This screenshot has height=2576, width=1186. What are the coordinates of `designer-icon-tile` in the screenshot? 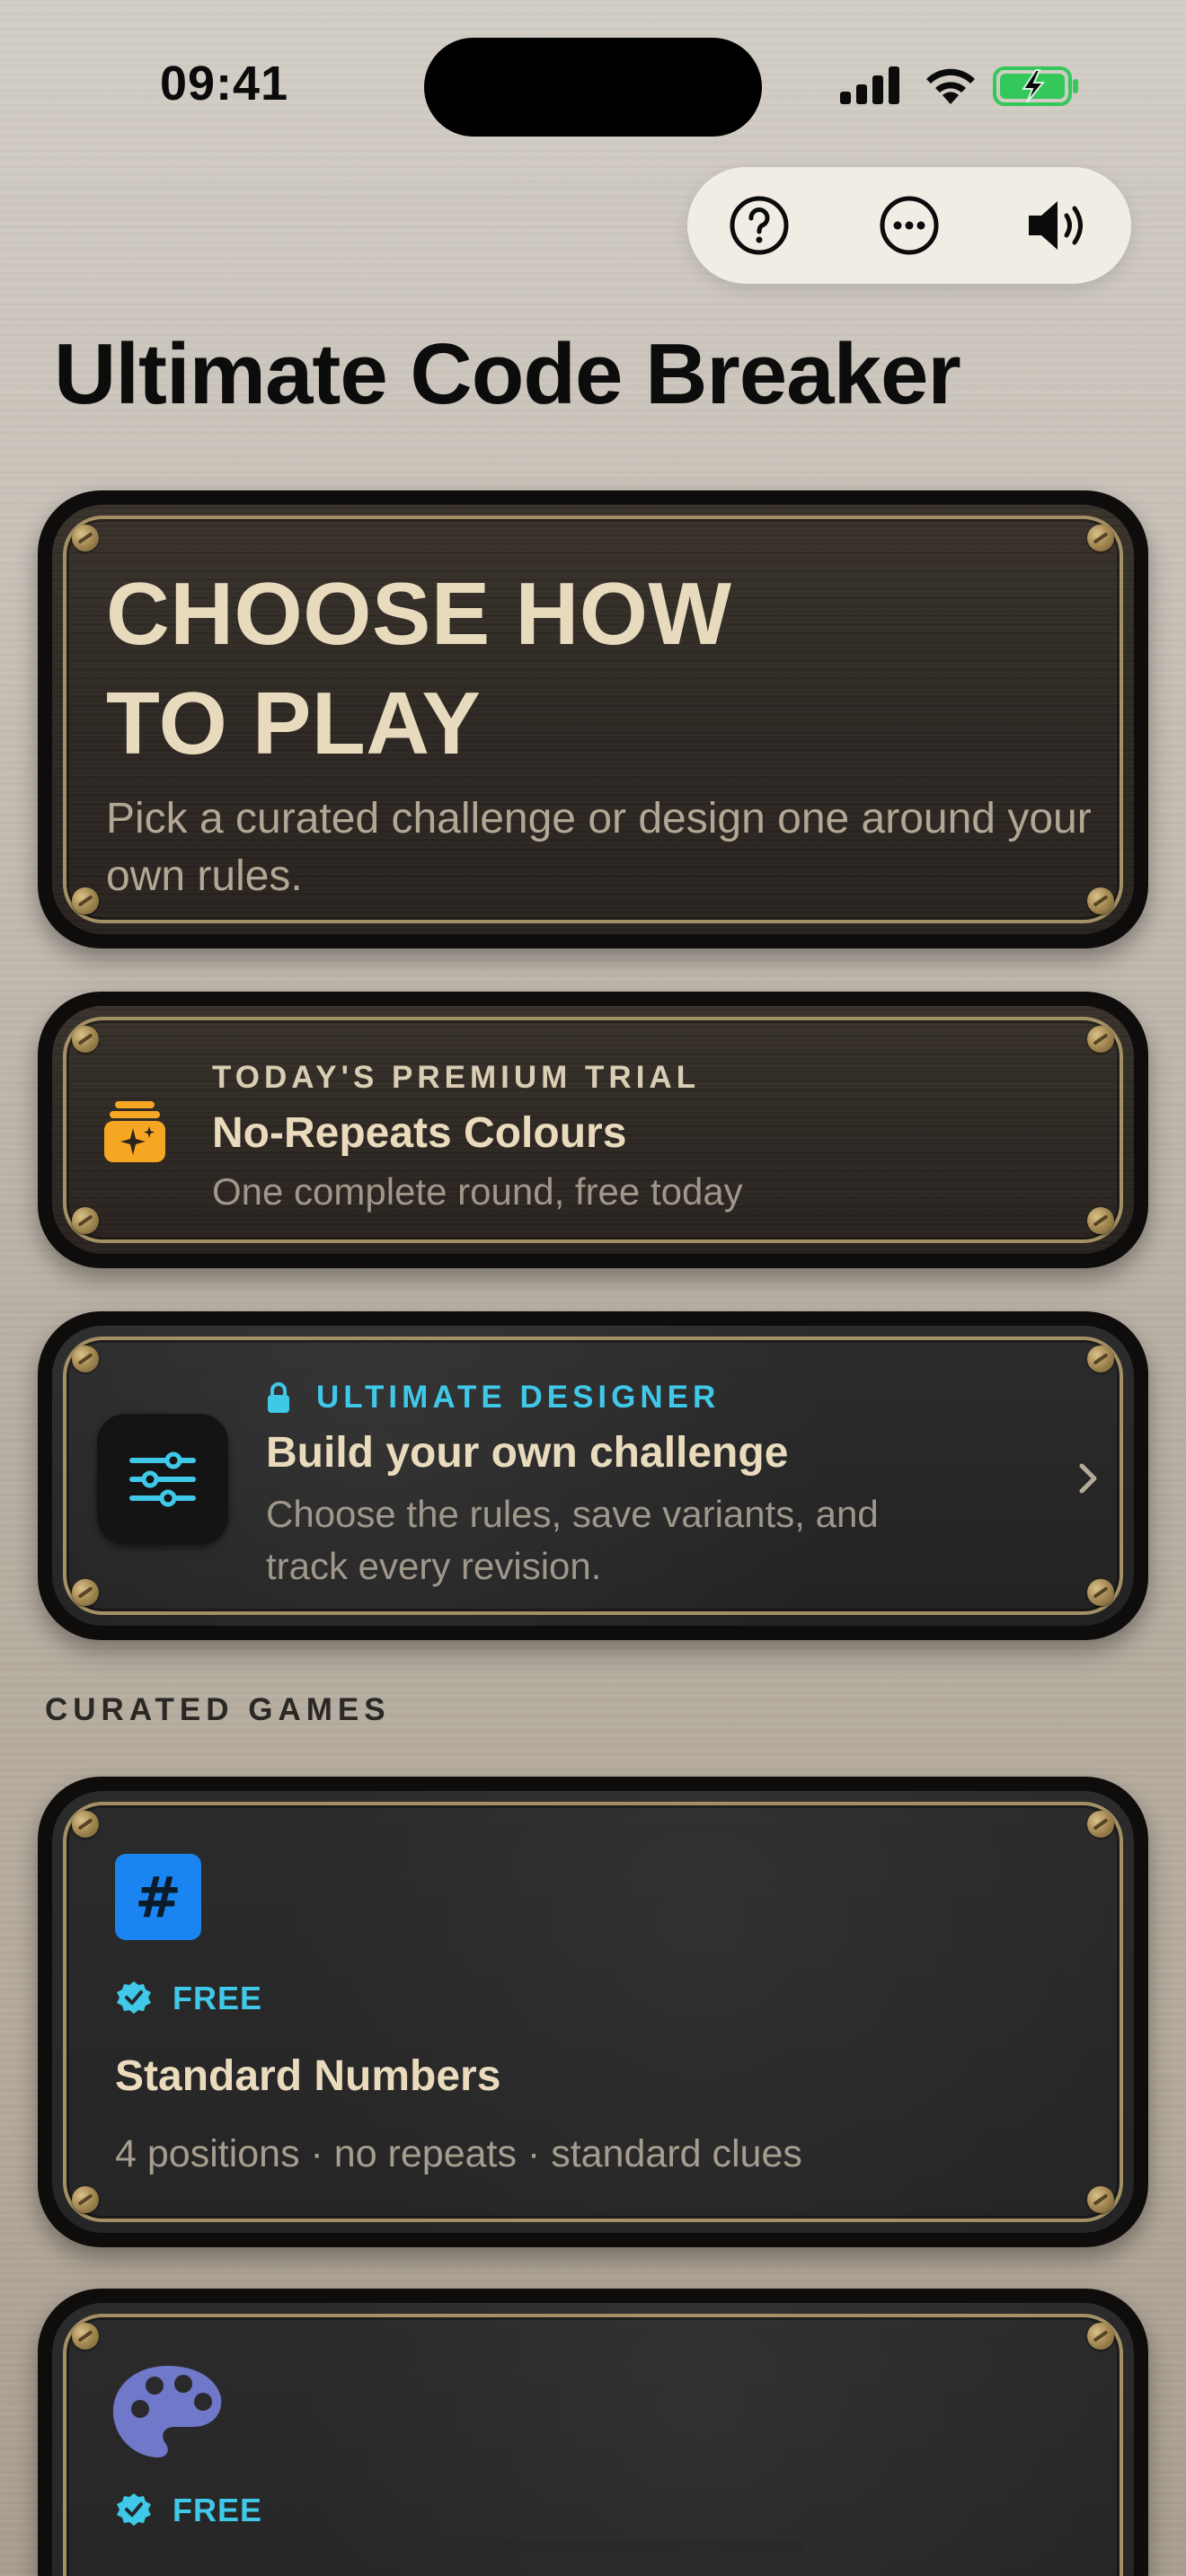 It's located at (162, 1479).